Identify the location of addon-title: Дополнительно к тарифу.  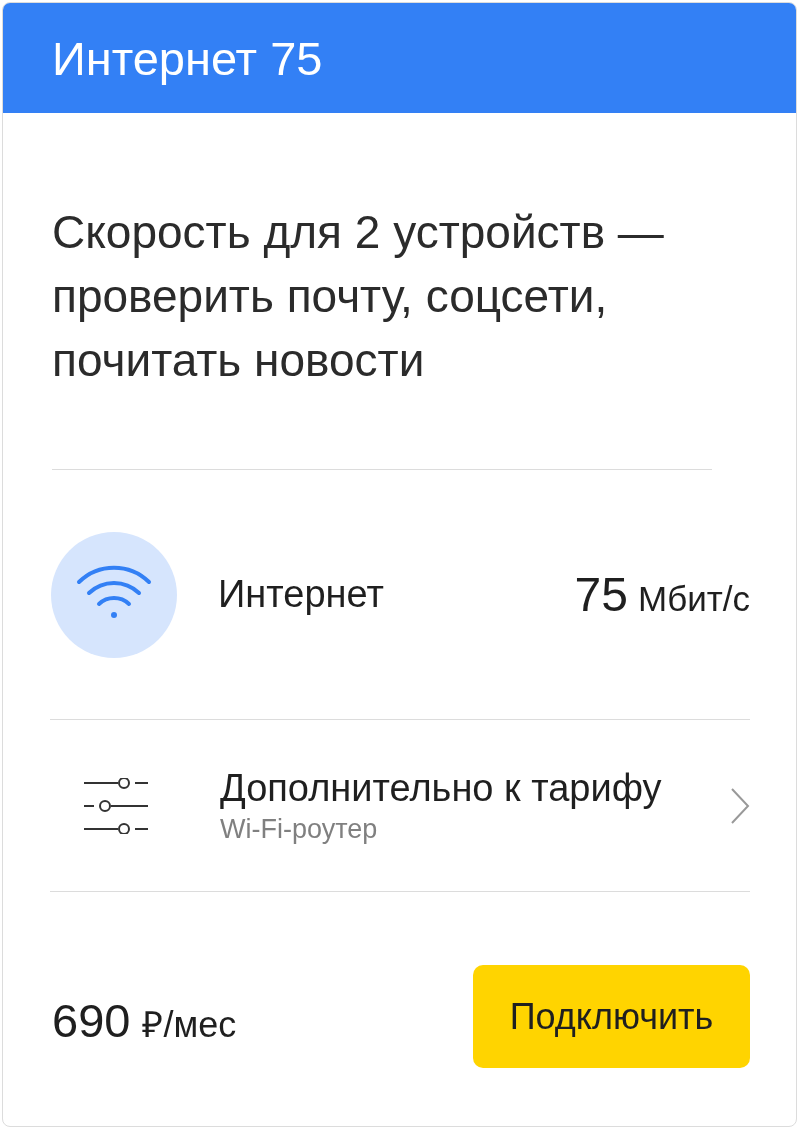
(441, 788).